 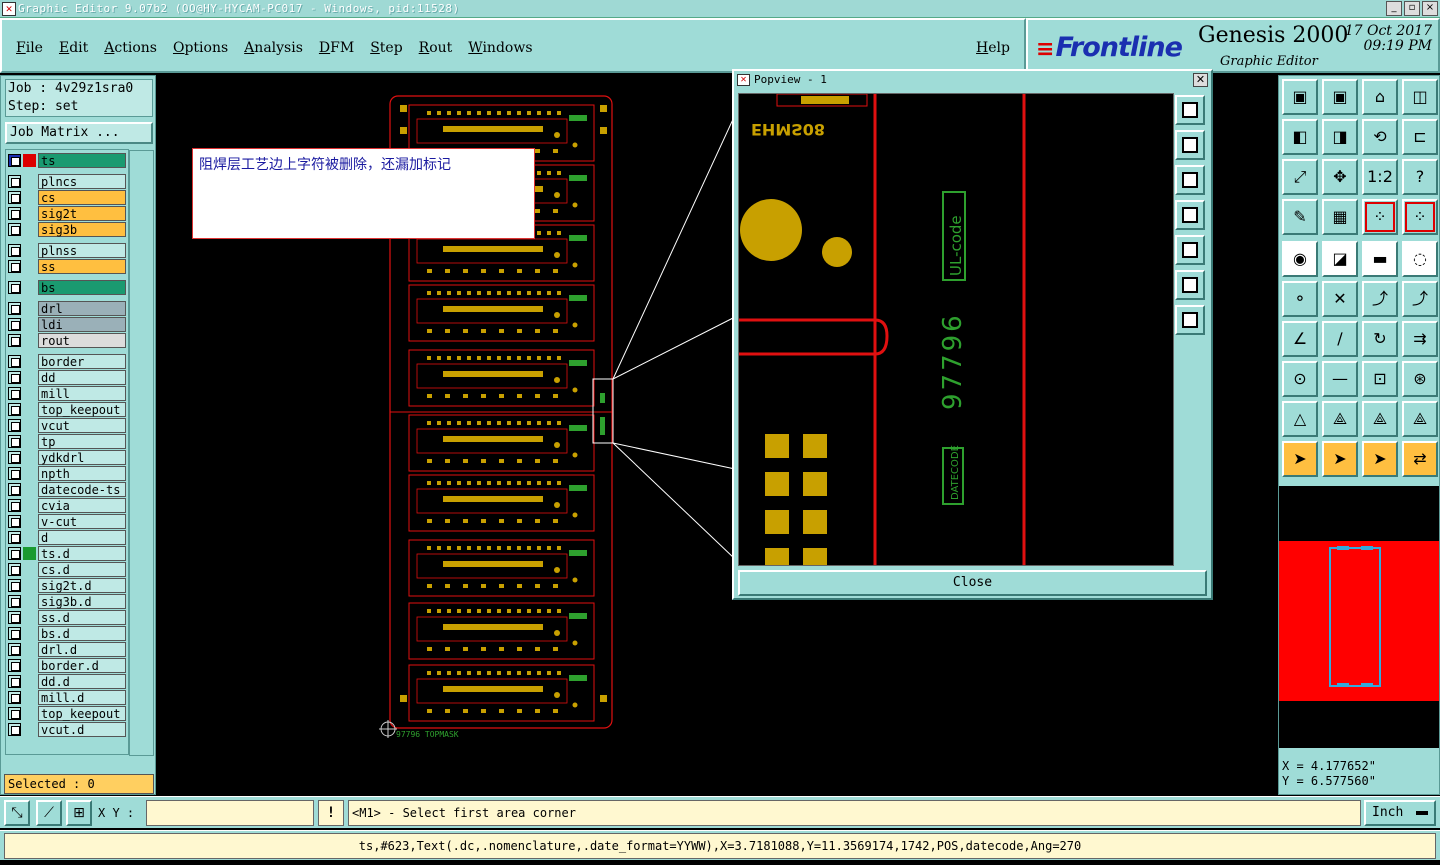 What do you see at coordinates (67, 340) in the screenshot?
I see `layer-row: rout` at bounding box center [67, 340].